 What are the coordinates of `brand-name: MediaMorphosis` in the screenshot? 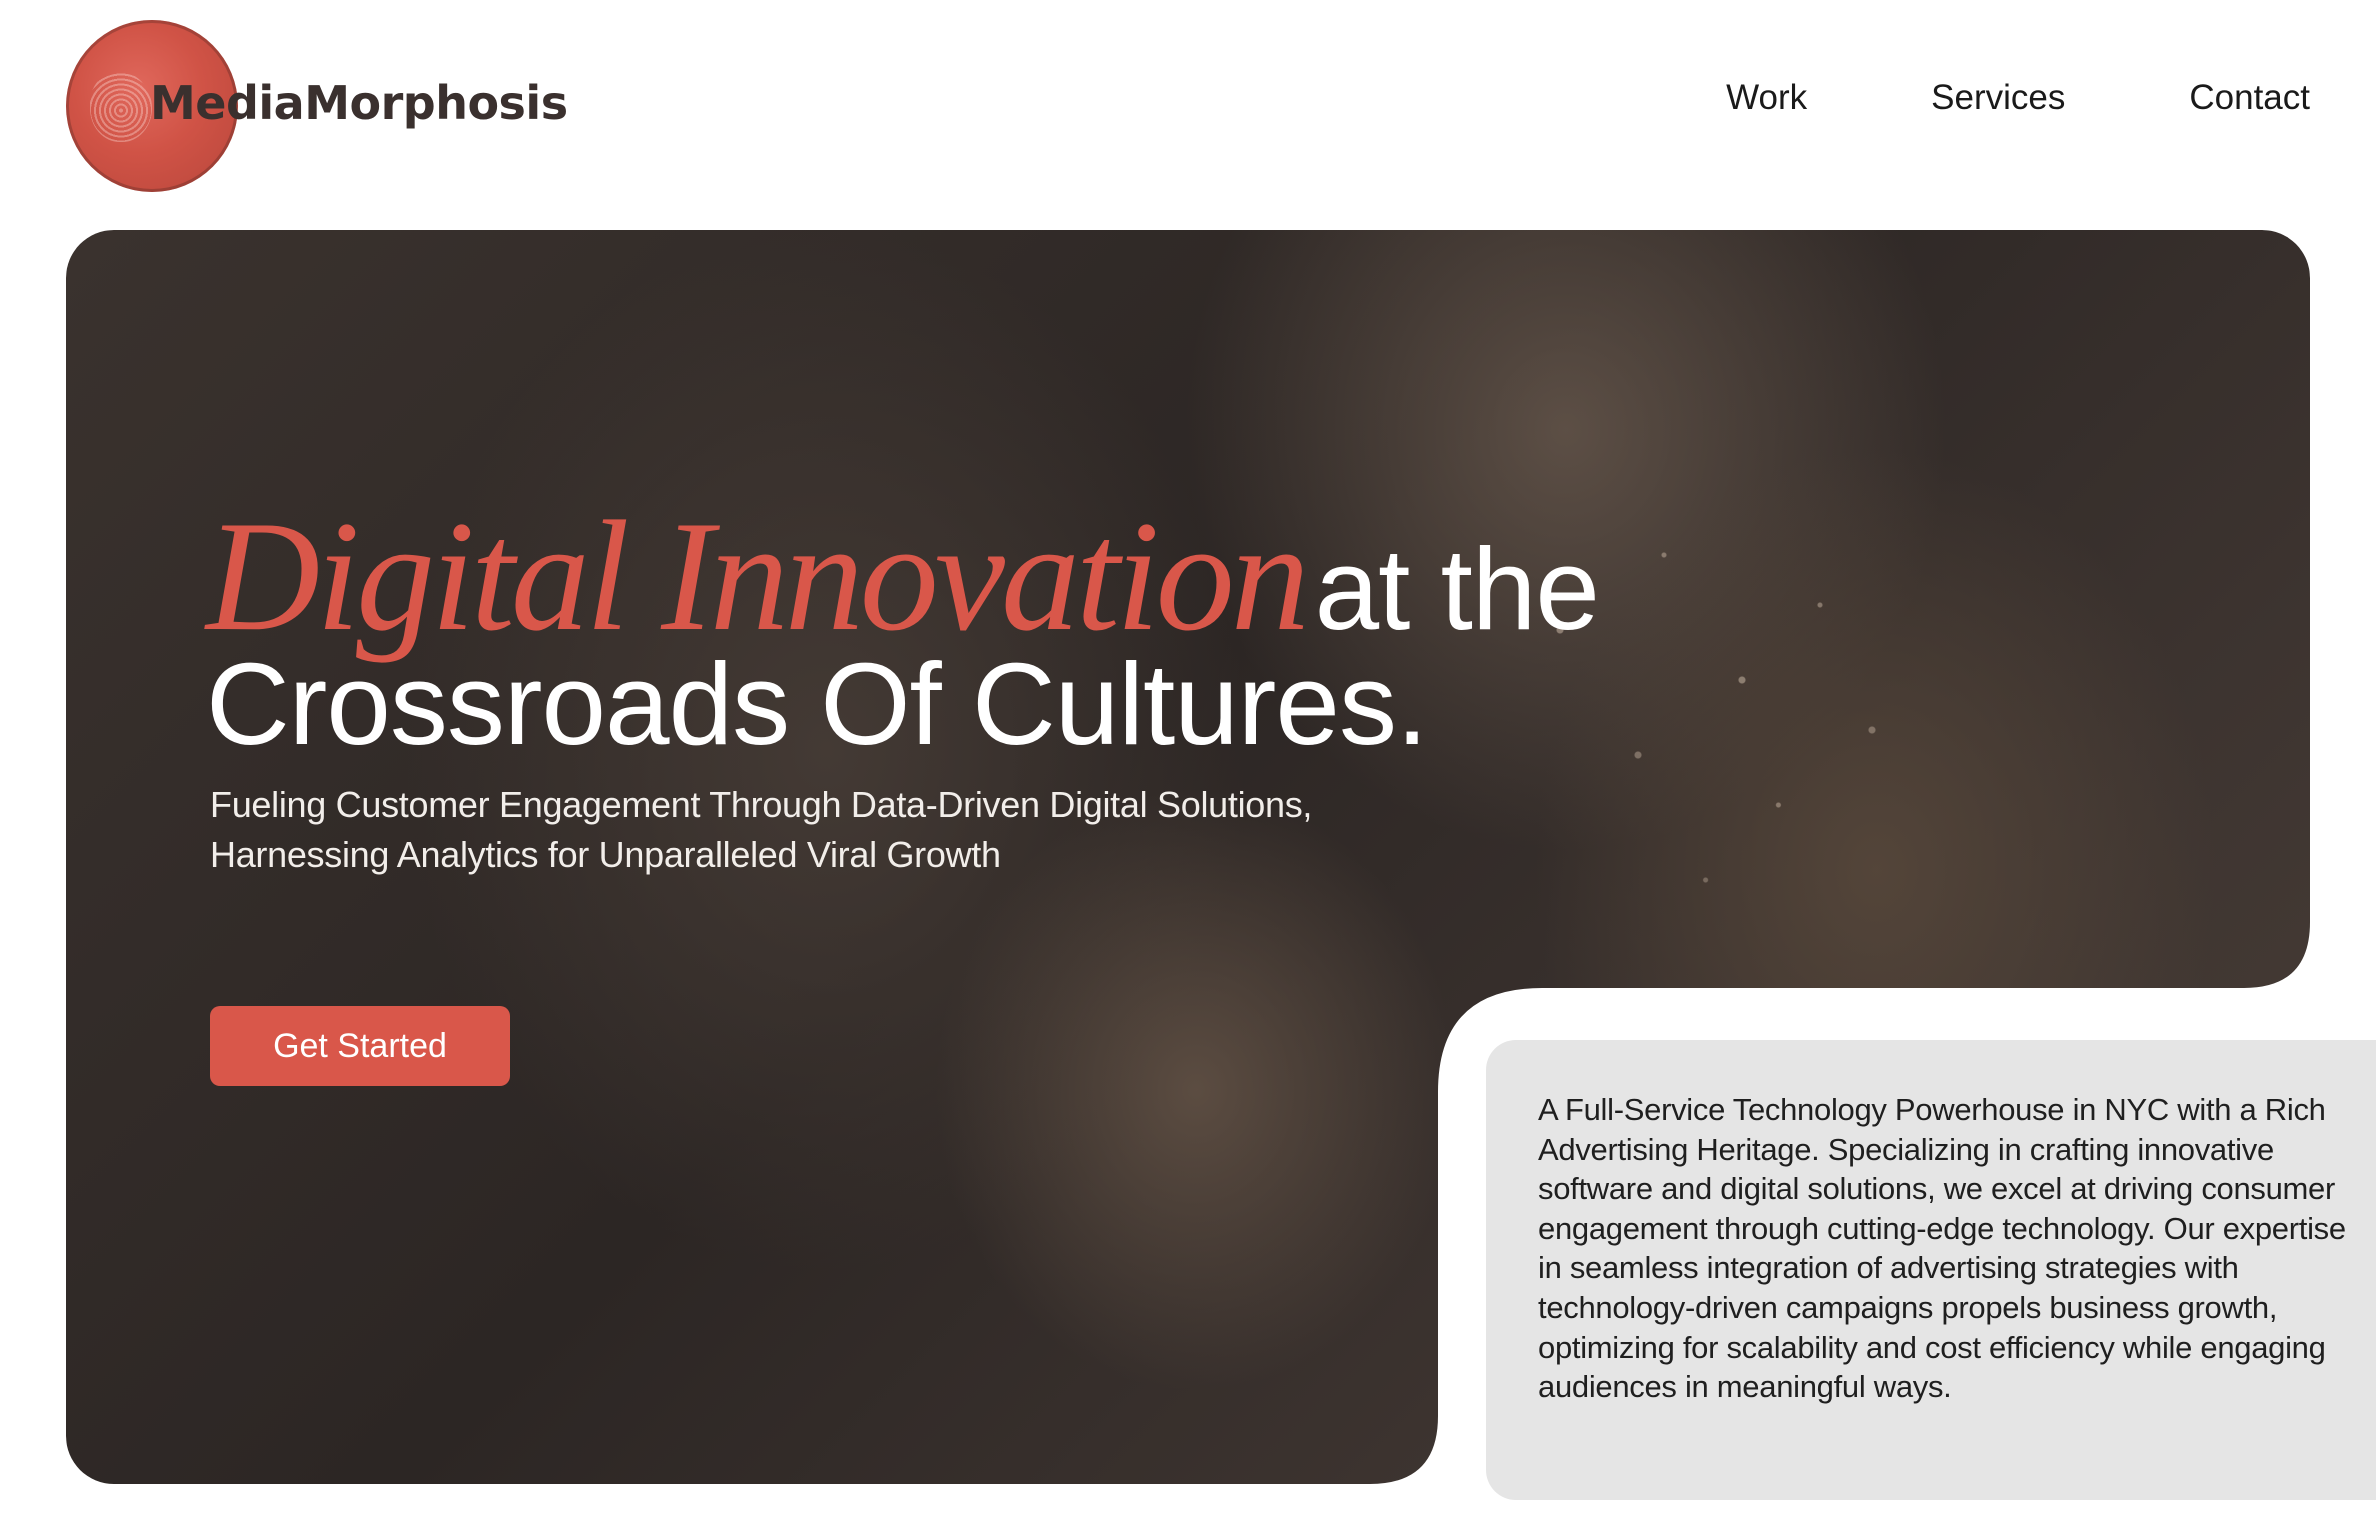 It's located at (359, 103).